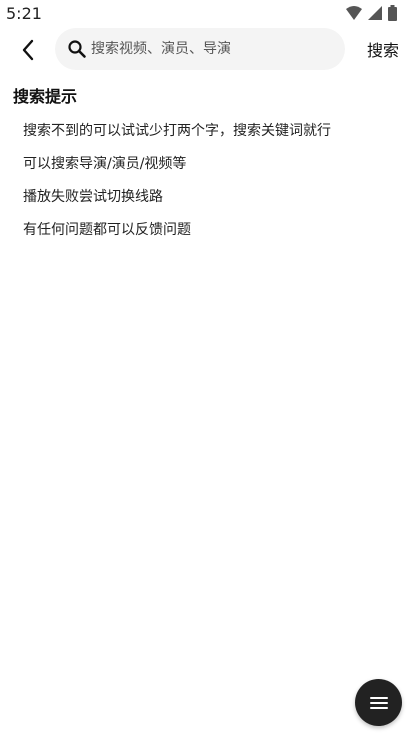 The width and height of the screenshot is (419, 751). What do you see at coordinates (105, 164) in the screenshot?
I see `tip-item: 可以搜索导演/演员/视频等` at bounding box center [105, 164].